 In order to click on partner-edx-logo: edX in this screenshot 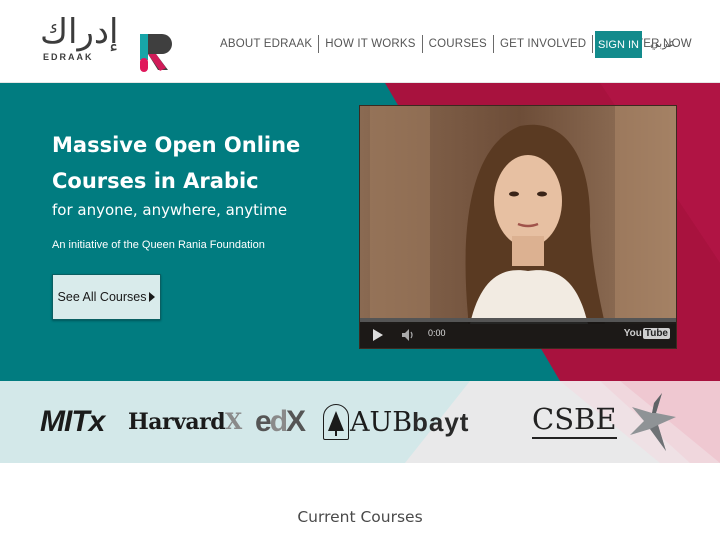, I will do `click(280, 422)`.